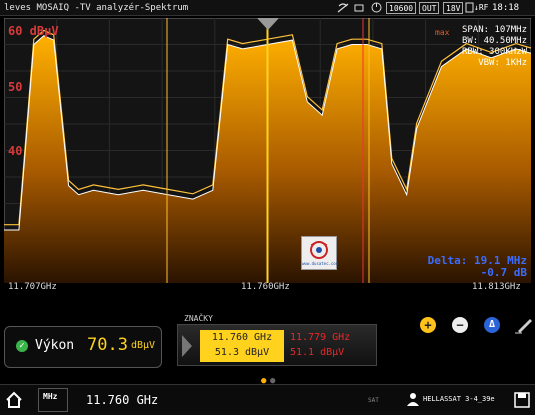 The height and width of the screenshot is (415, 535). I want to click on bottom-bar: MHz 11.760 GHz SAT HELLASSAT 3-4_39e, so click(267, 399).